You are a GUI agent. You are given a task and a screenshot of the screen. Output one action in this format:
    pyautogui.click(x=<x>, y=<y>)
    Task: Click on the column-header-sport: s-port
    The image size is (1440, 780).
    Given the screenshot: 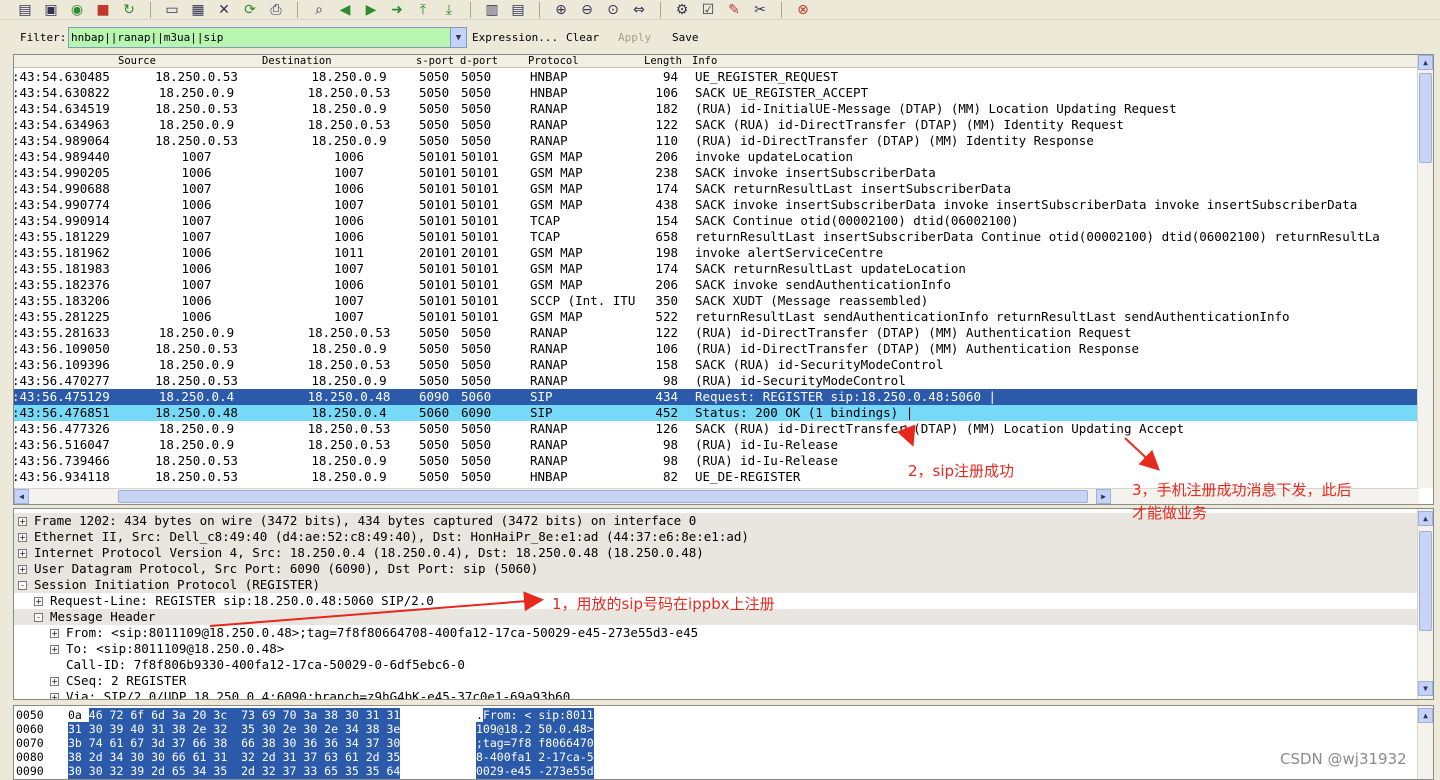 What is the action you would take?
    pyautogui.click(x=435, y=61)
    